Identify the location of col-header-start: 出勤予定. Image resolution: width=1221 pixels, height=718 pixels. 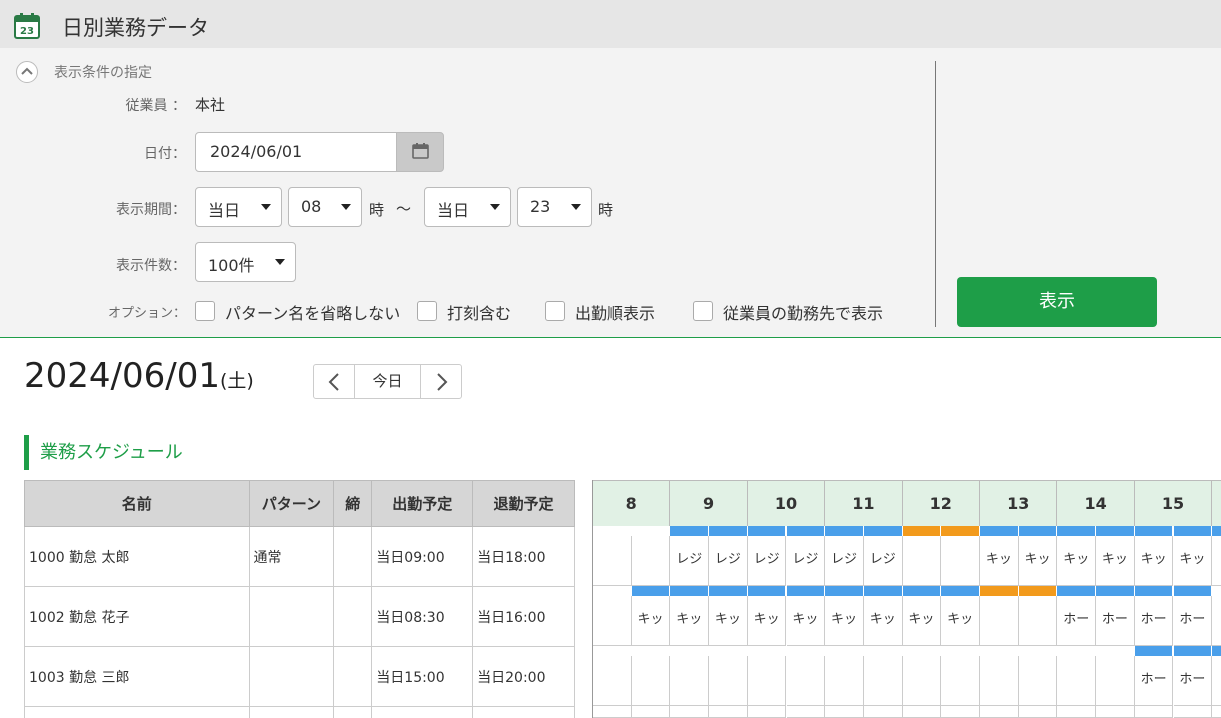
(422, 503).